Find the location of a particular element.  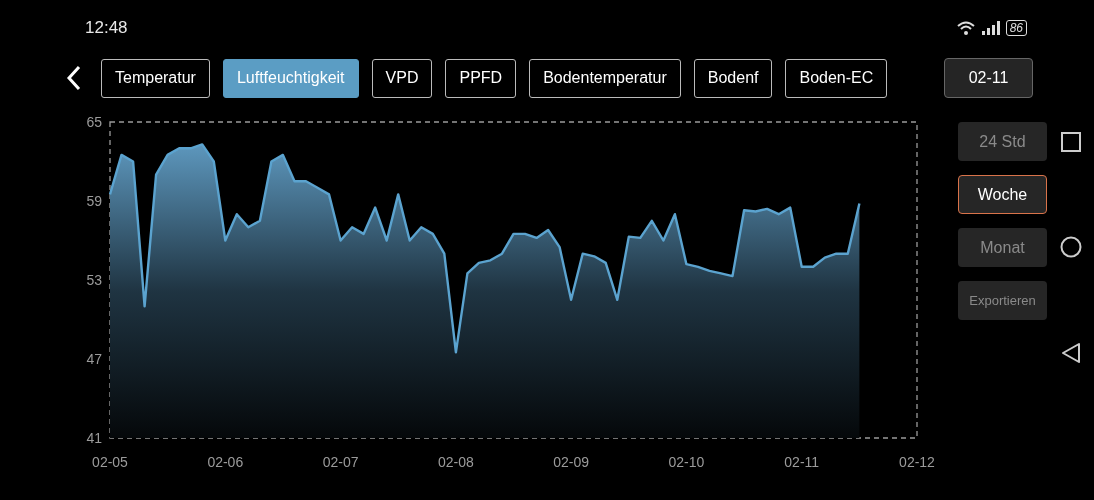

range-button: Woche is located at coordinates (1002, 194).